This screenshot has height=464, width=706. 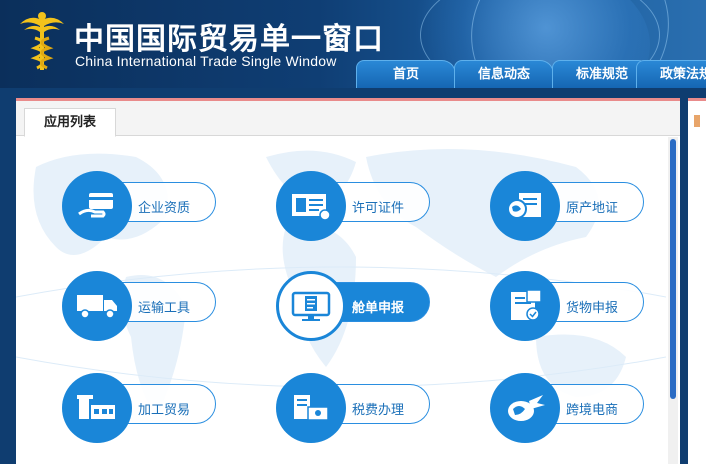 I want to click on app-tile-enterprise-qualification: 企业资质, so click(x=142, y=206).